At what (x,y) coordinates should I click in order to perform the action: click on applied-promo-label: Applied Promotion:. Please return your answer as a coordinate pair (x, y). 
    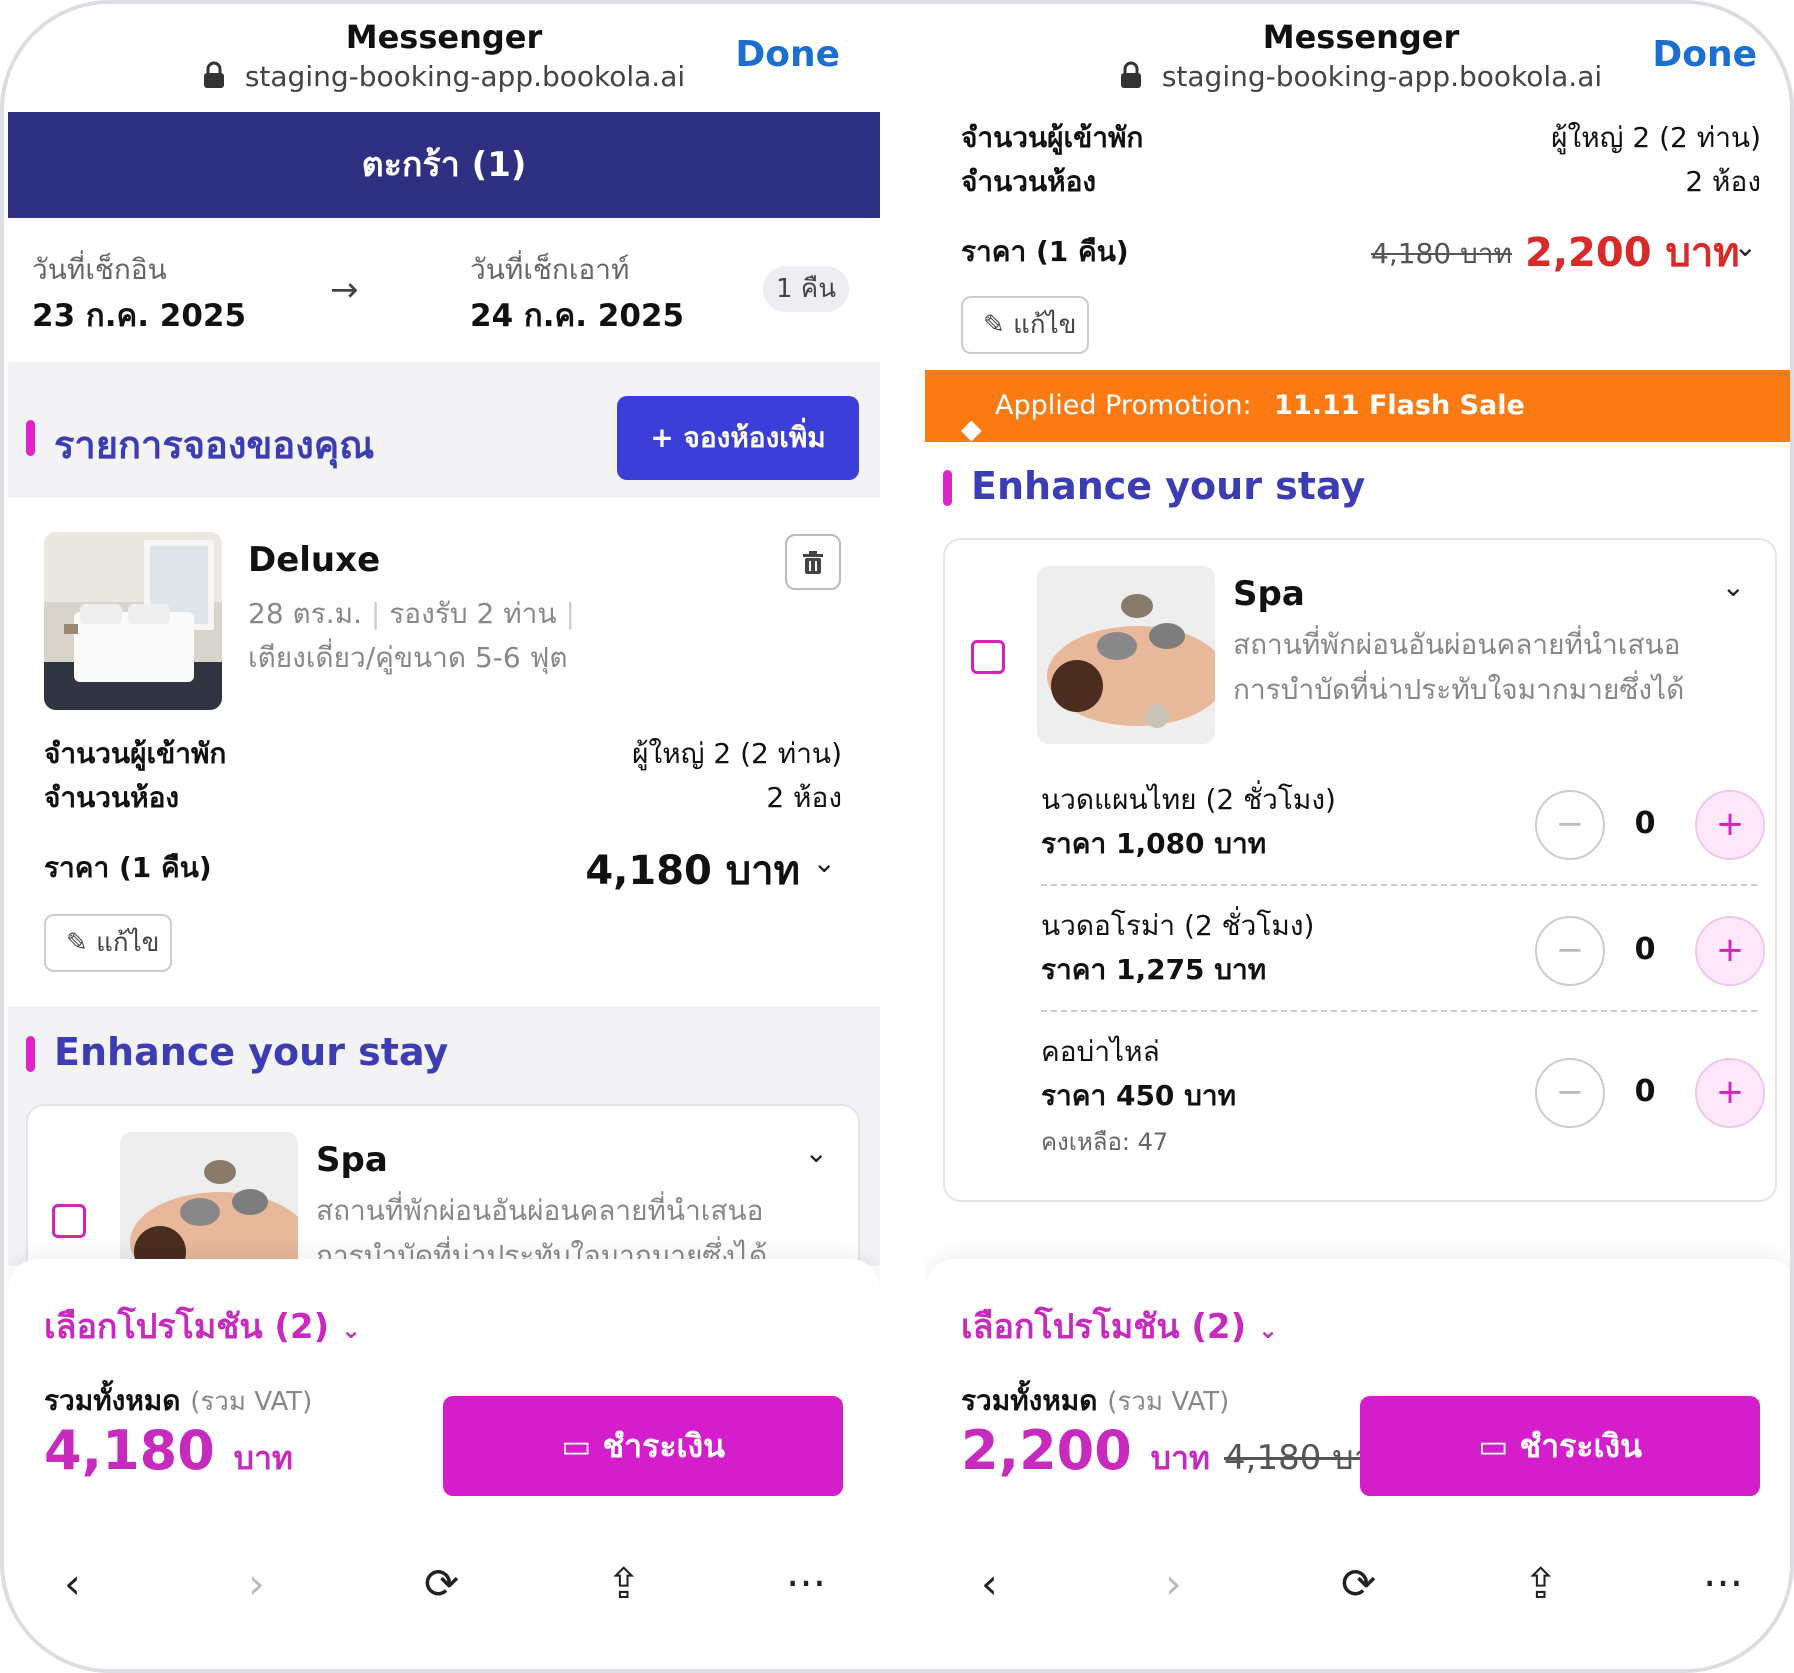
    Looking at the image, I should click on (1123, 405).